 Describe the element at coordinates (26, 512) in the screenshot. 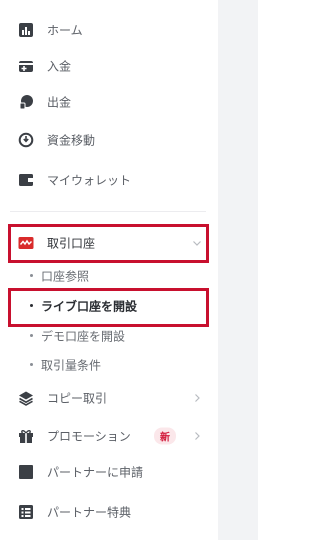

I see `list-icon` at that location.